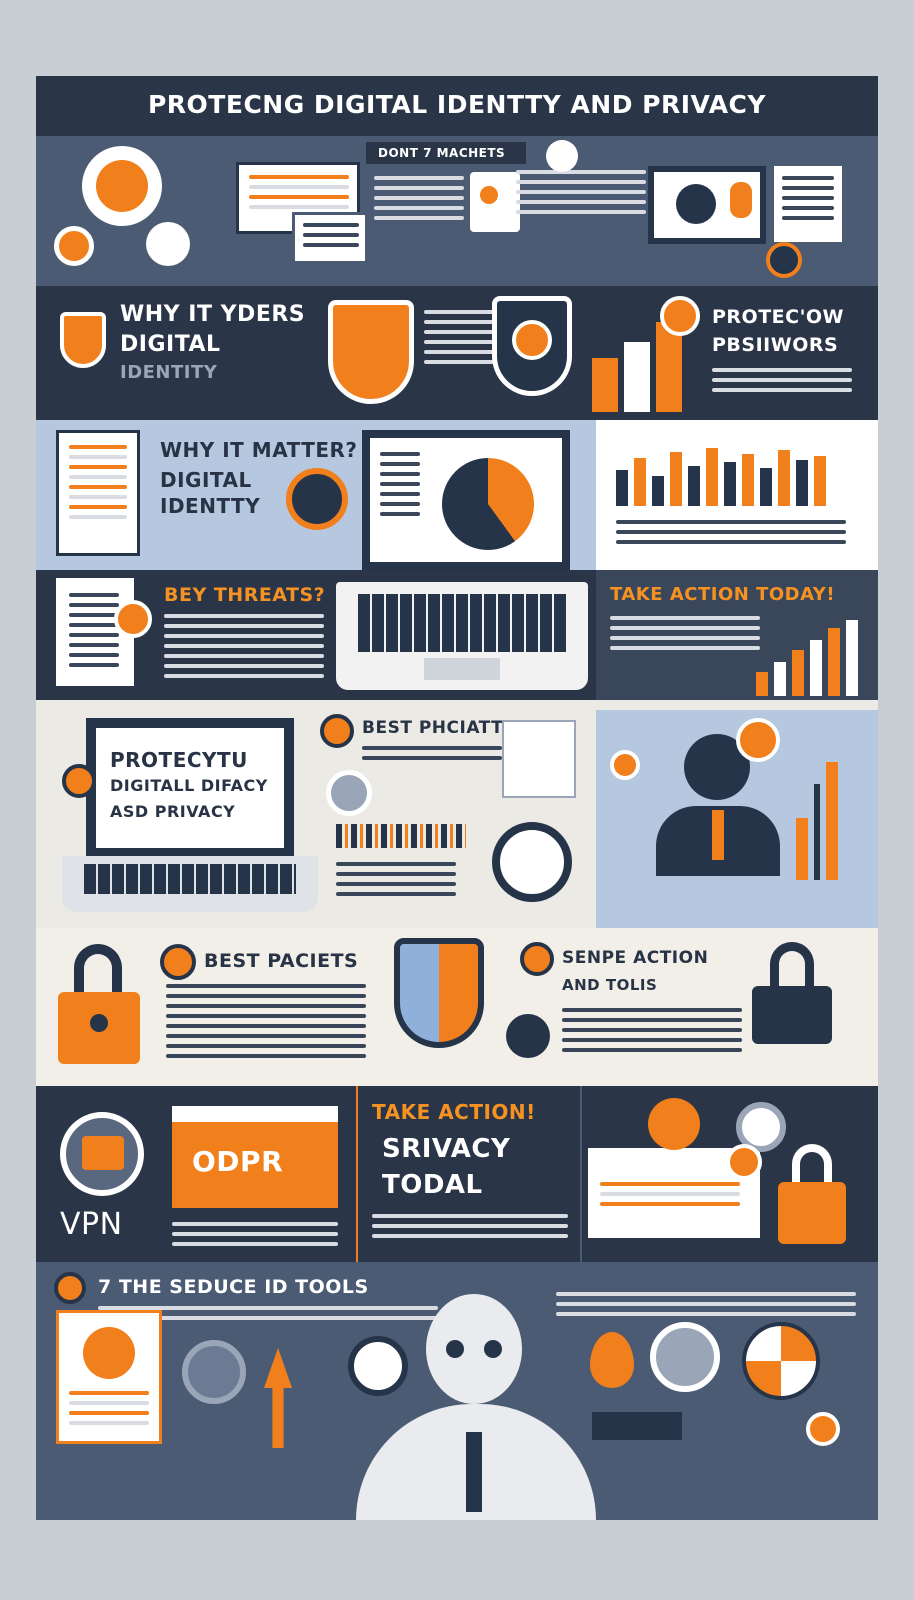  Describe the element at coordinates (741, 200) in the screenshot. I see `key-icon` at that location.